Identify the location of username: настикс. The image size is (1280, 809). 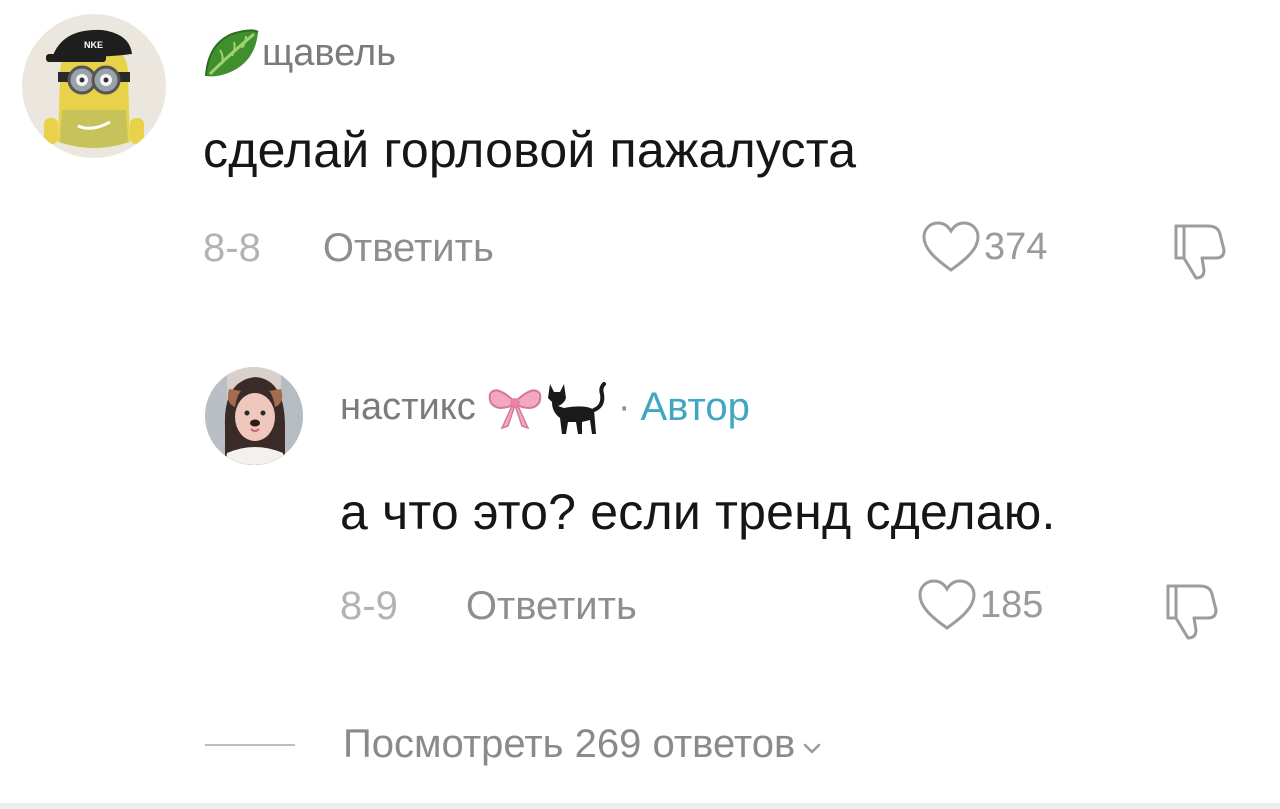
(408, 407).